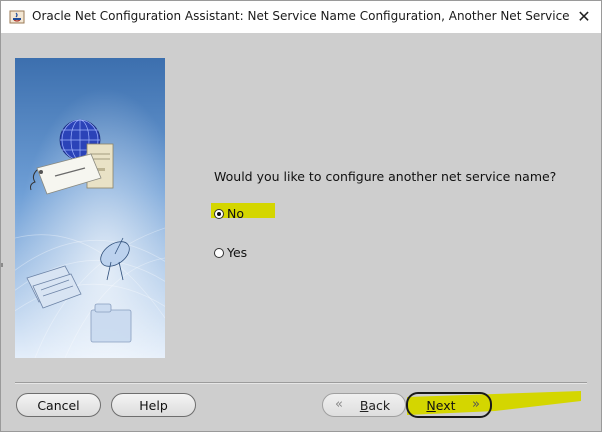  I want to click on help-button-label: Help, so click(153, 405).